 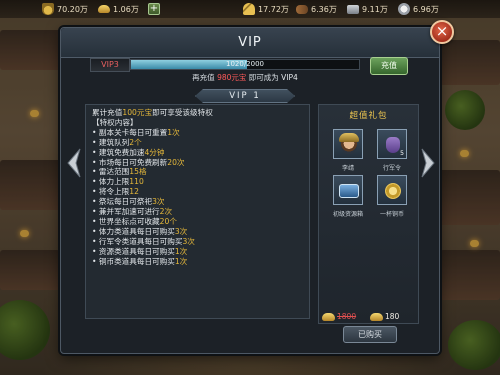 I want to click on chevron-right-icon, so click(x=428, y=163).